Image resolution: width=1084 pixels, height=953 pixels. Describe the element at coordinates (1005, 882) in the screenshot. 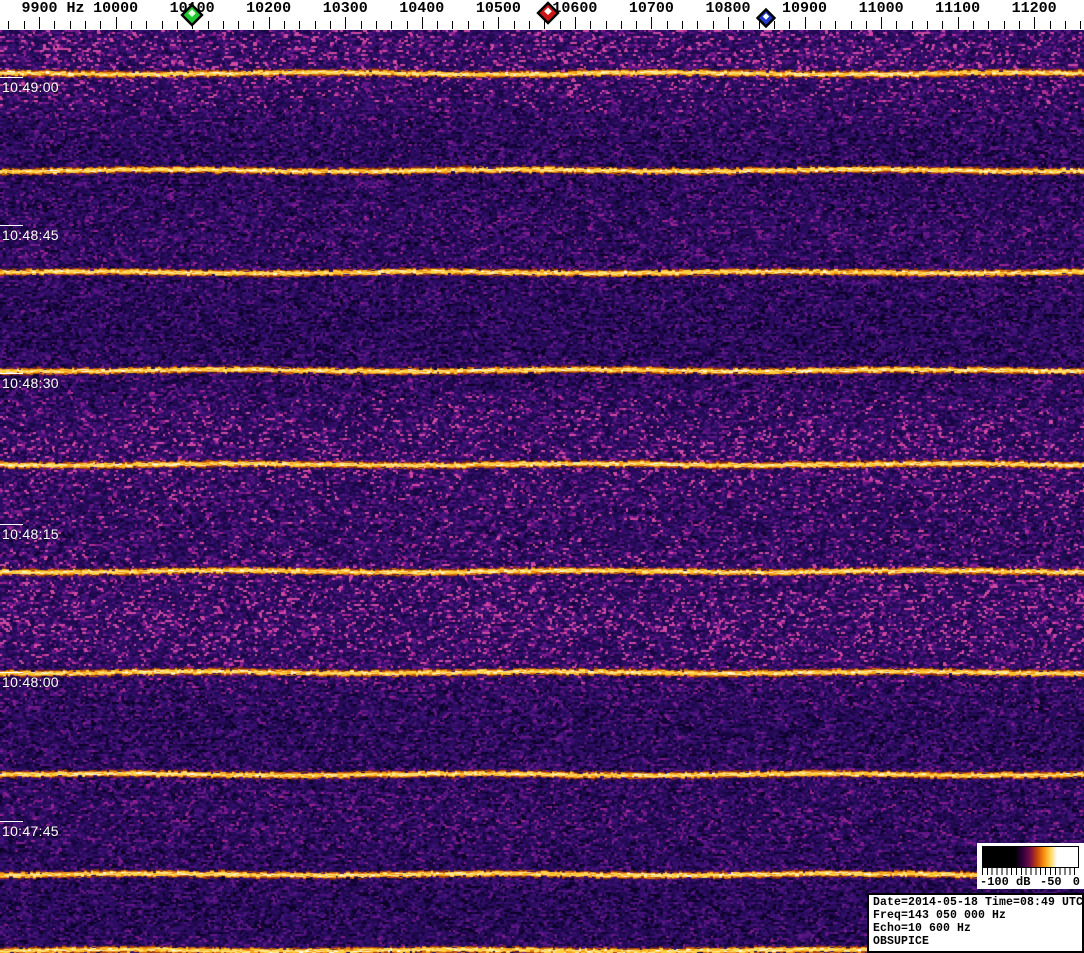

I see `colorbar-label-min: -100 dB` at that location.